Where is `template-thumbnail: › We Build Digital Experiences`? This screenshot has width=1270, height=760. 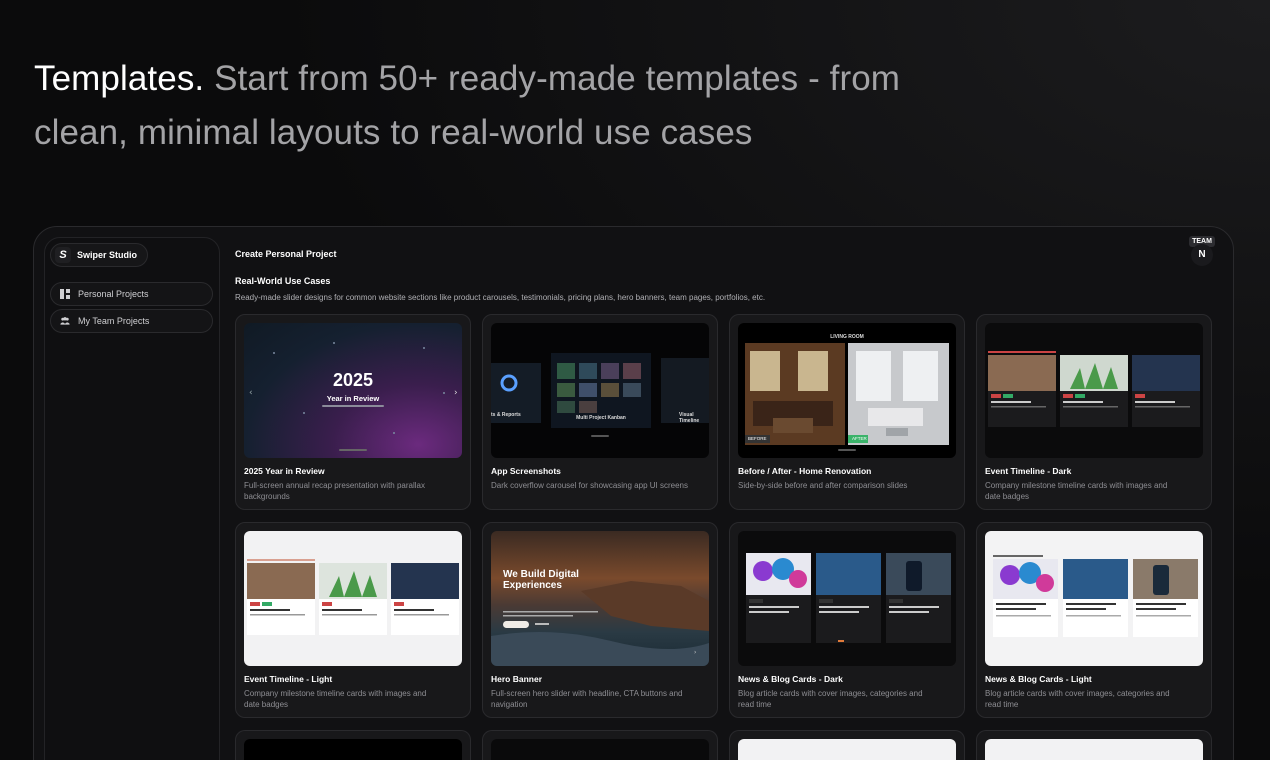
template-thumbnail: › We Build Digital Experiences is located at coordinates (600, 598).